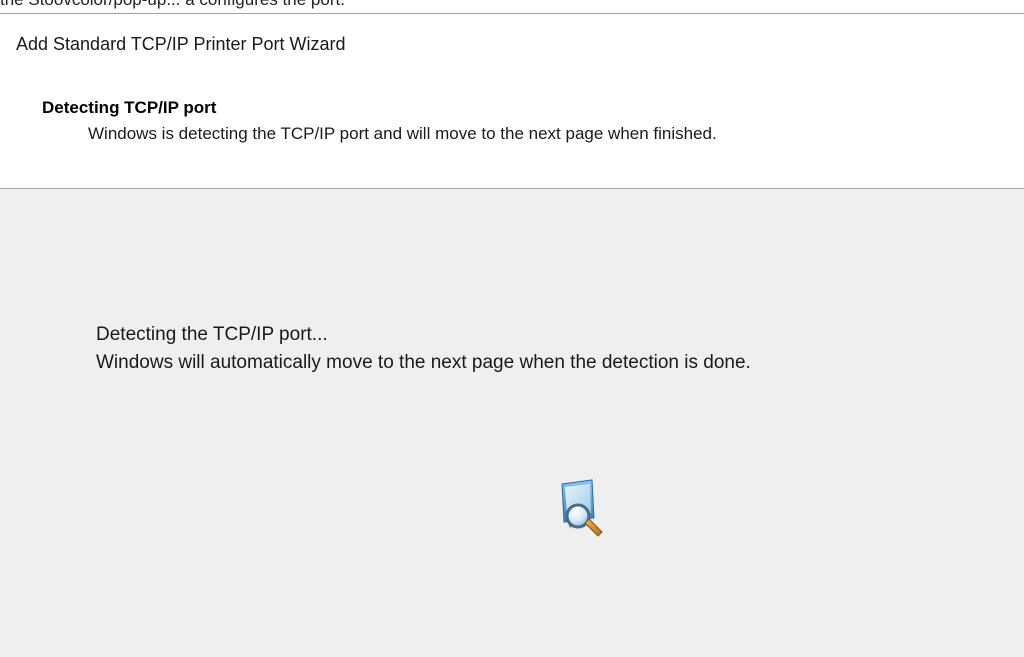 This screenshot has width=1024, height=657. What do you see at coordinates (129, 107) in the screenshot?
I see `page-heading: Detecting TCP/IP port` at bounding box center [129, 107].